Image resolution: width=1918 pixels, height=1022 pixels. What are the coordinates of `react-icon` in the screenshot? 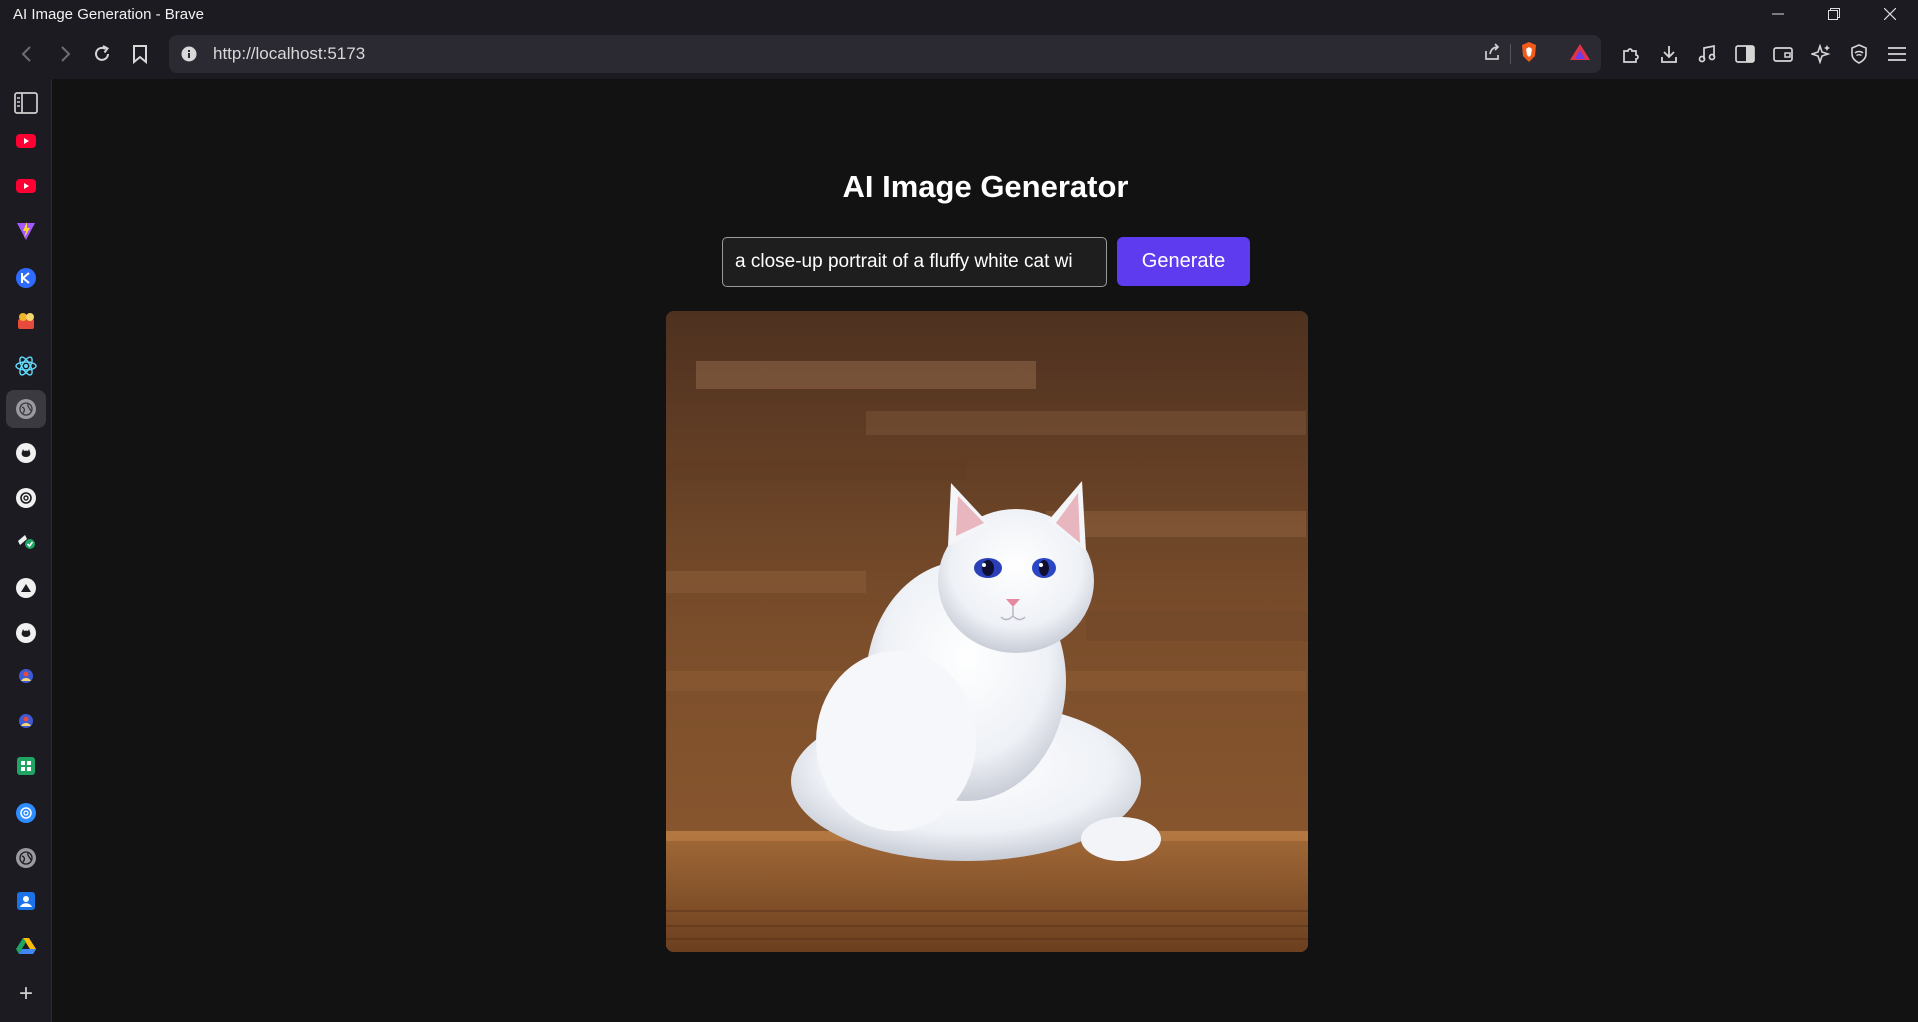 It's located at (26, 368).